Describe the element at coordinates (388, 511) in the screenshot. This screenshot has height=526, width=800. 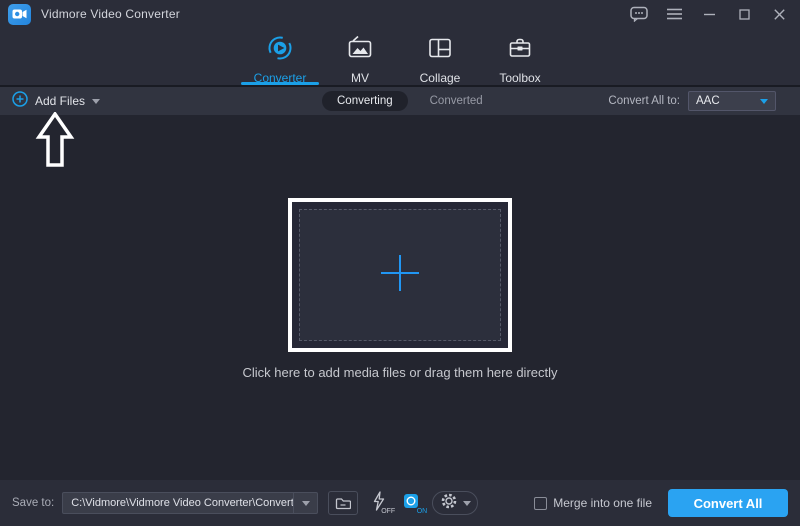
I see `hardware-acceleration-state: OFF` at that location.